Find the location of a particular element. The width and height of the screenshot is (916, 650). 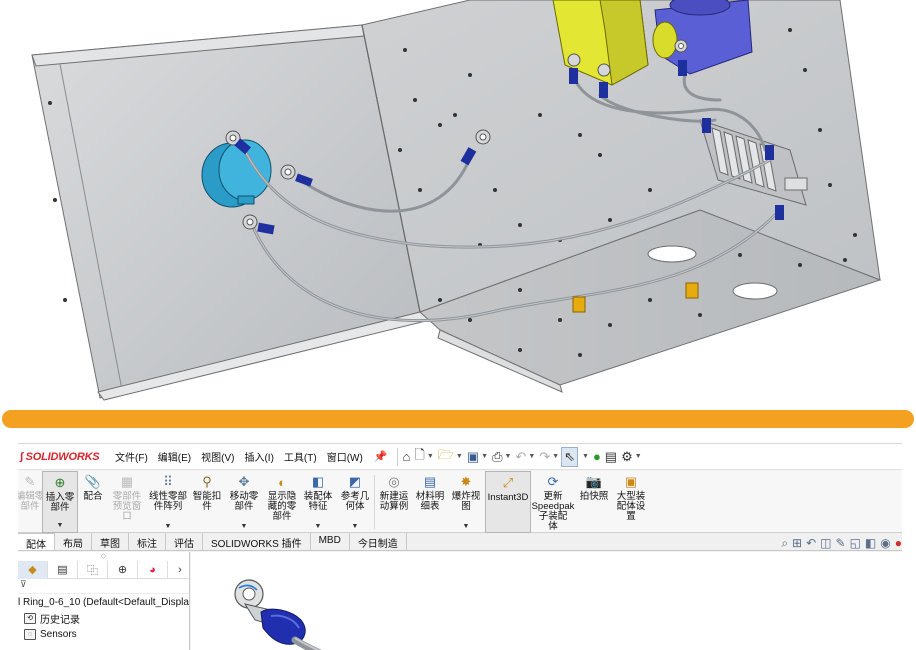

graphics-area is located at coordinates (546, 601).